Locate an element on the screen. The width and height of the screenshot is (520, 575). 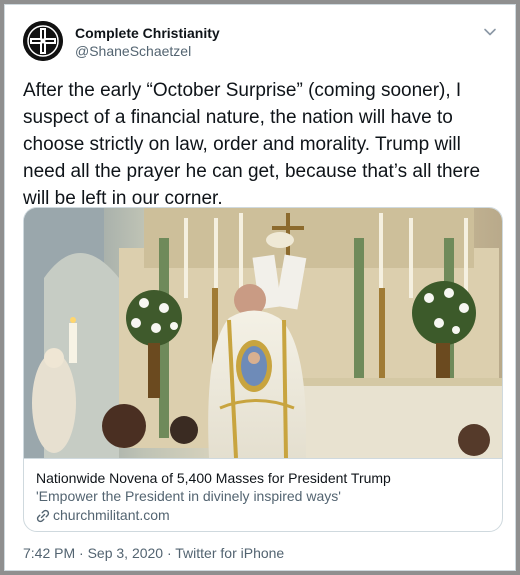
author-names: Complete Christianity @ShaneSchaetzel is located at coordinates (147, 42).